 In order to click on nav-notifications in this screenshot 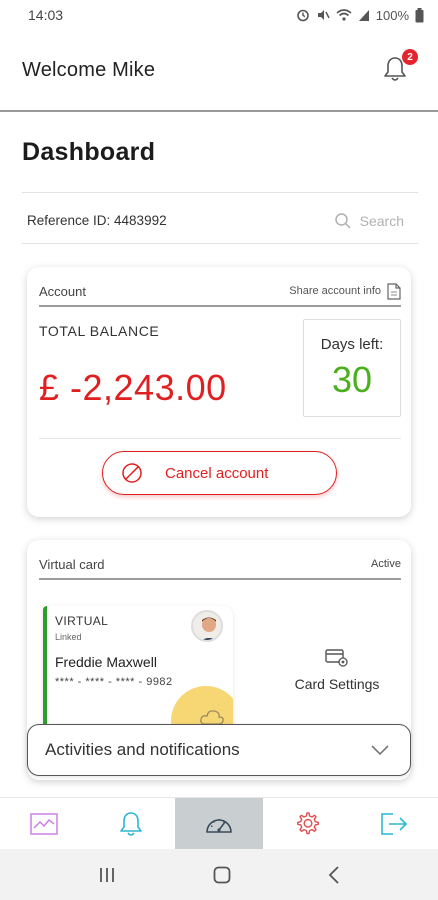, I will do `click(132, 823)`.